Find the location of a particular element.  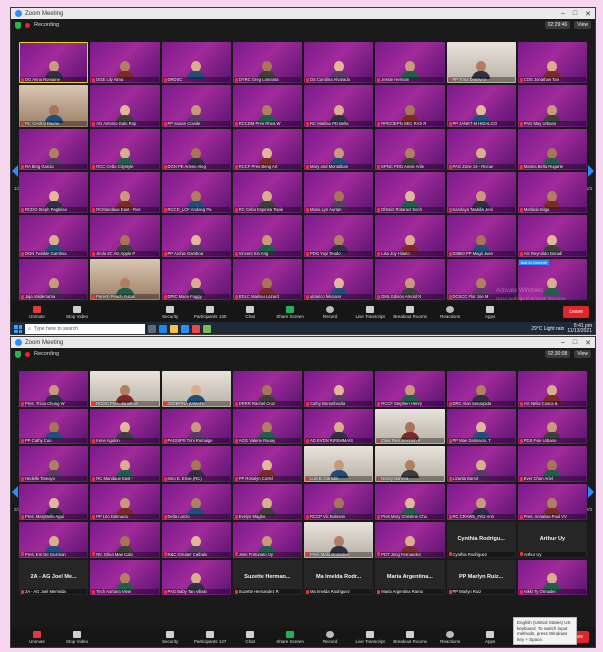

participant-tile: Evelyn Magbo is located at coordinates (267, 502).